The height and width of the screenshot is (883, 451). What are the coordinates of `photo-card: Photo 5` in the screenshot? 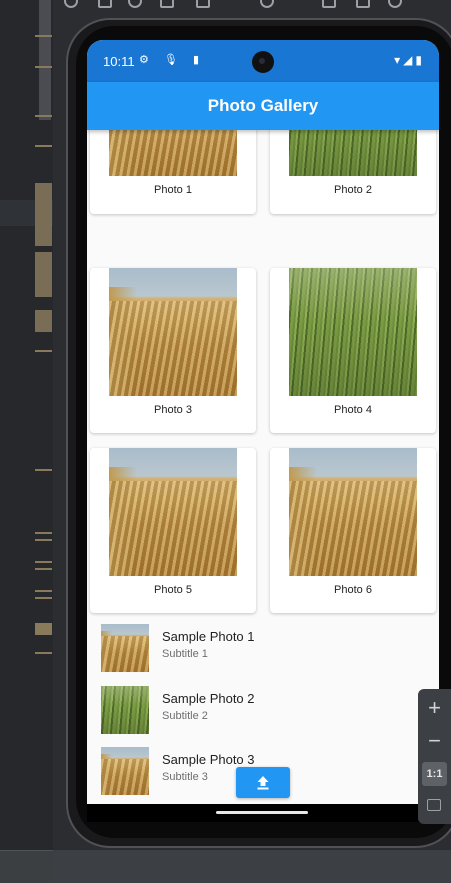 It's located at (173, 530).